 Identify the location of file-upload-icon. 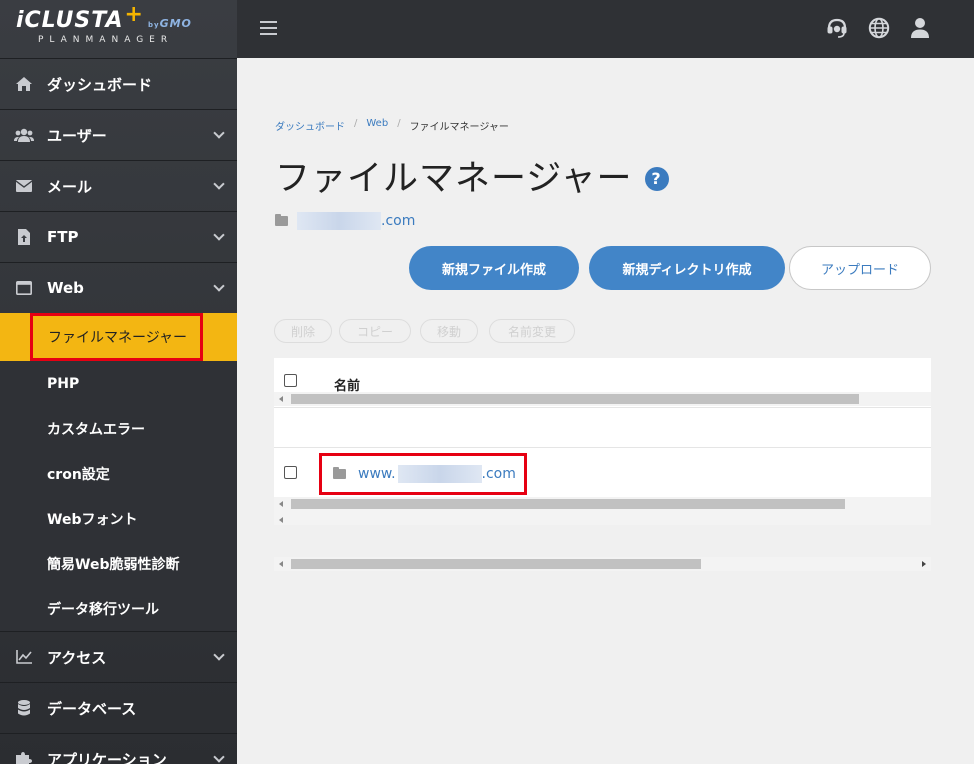
(24, 237).